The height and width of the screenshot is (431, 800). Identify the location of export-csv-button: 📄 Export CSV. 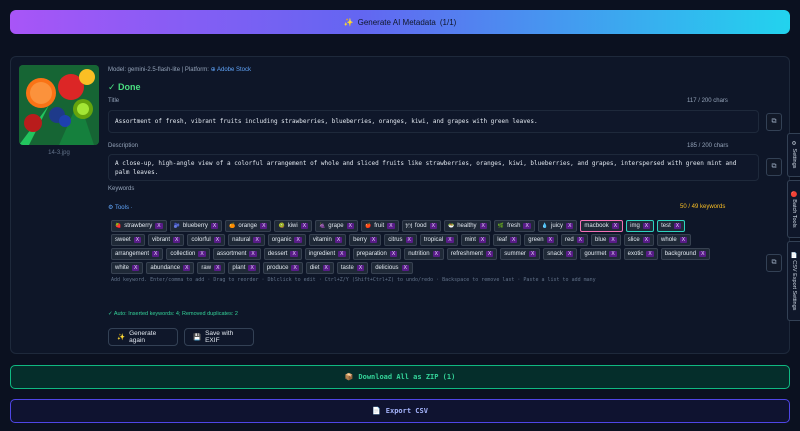
(400, 411).